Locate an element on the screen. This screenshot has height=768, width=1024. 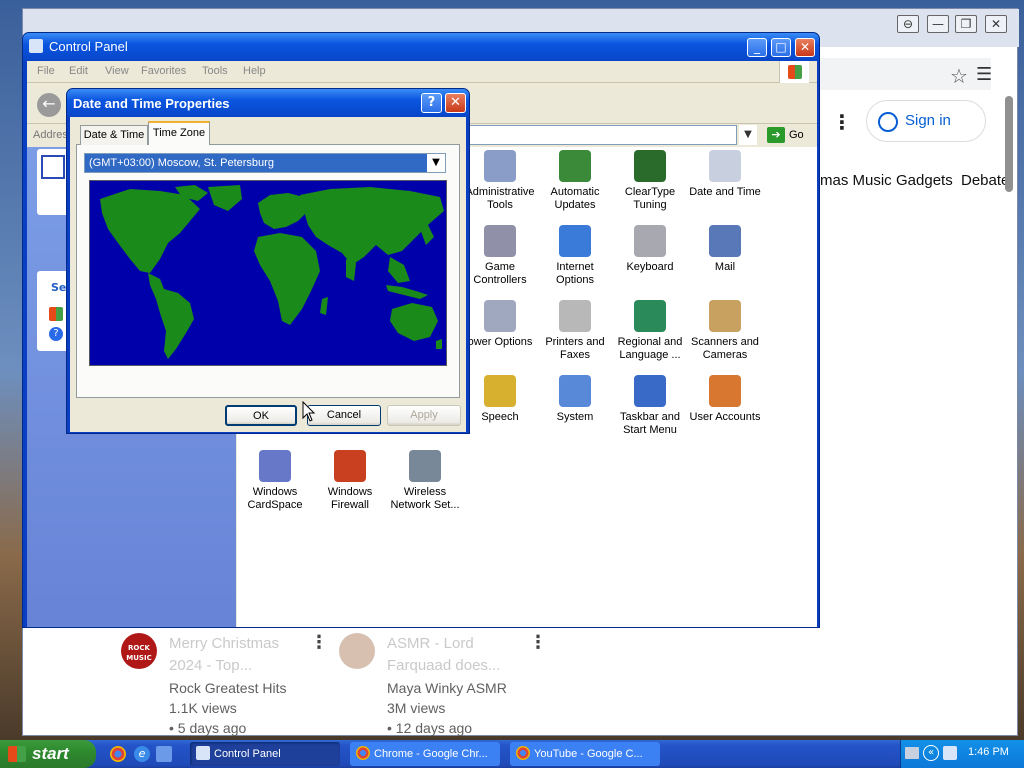
cp-item-speech: Speech is located at coordinates (500, 399).